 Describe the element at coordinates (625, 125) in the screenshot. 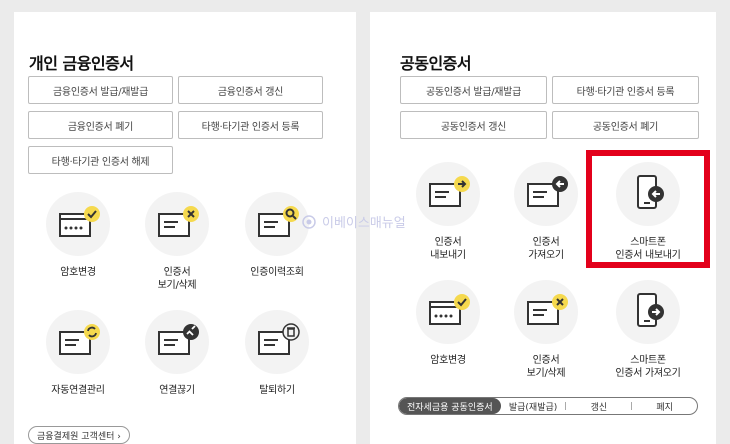

I see `joint-revoke-button: 공동인증서 폐기` at that location.